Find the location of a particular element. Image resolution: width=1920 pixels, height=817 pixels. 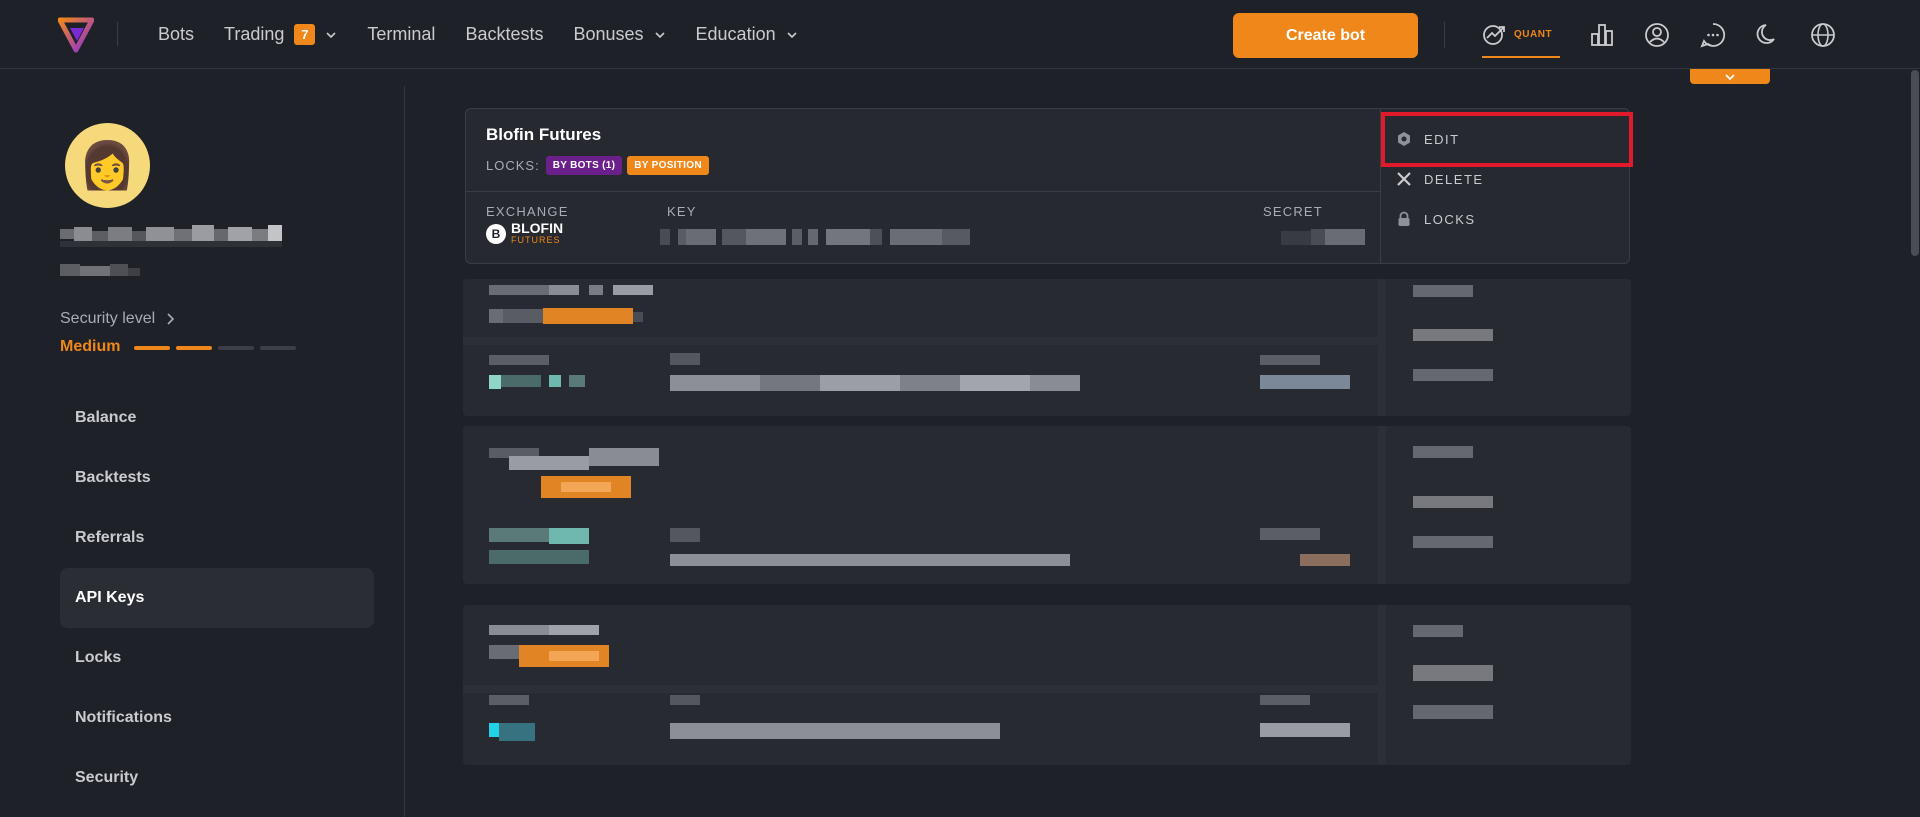

nav-trading: Trading 7 is located at coordinates (280, 34).